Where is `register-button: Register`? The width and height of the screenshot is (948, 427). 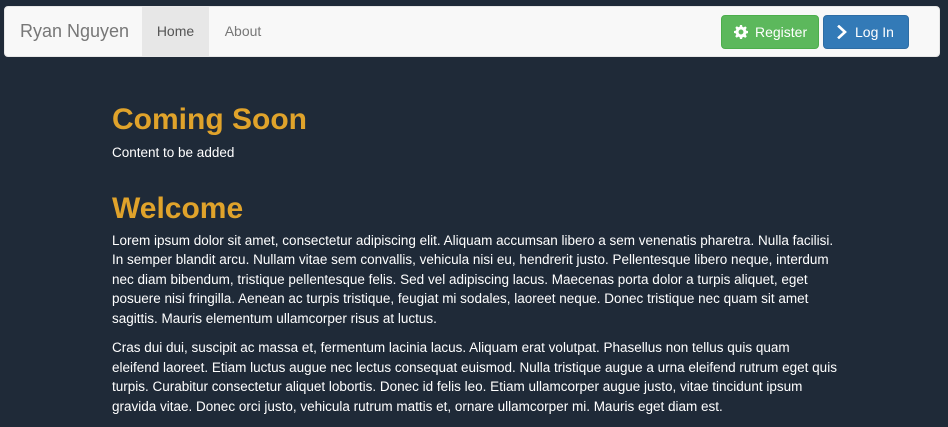
register-button: Register is located at coordinates (770, 32).